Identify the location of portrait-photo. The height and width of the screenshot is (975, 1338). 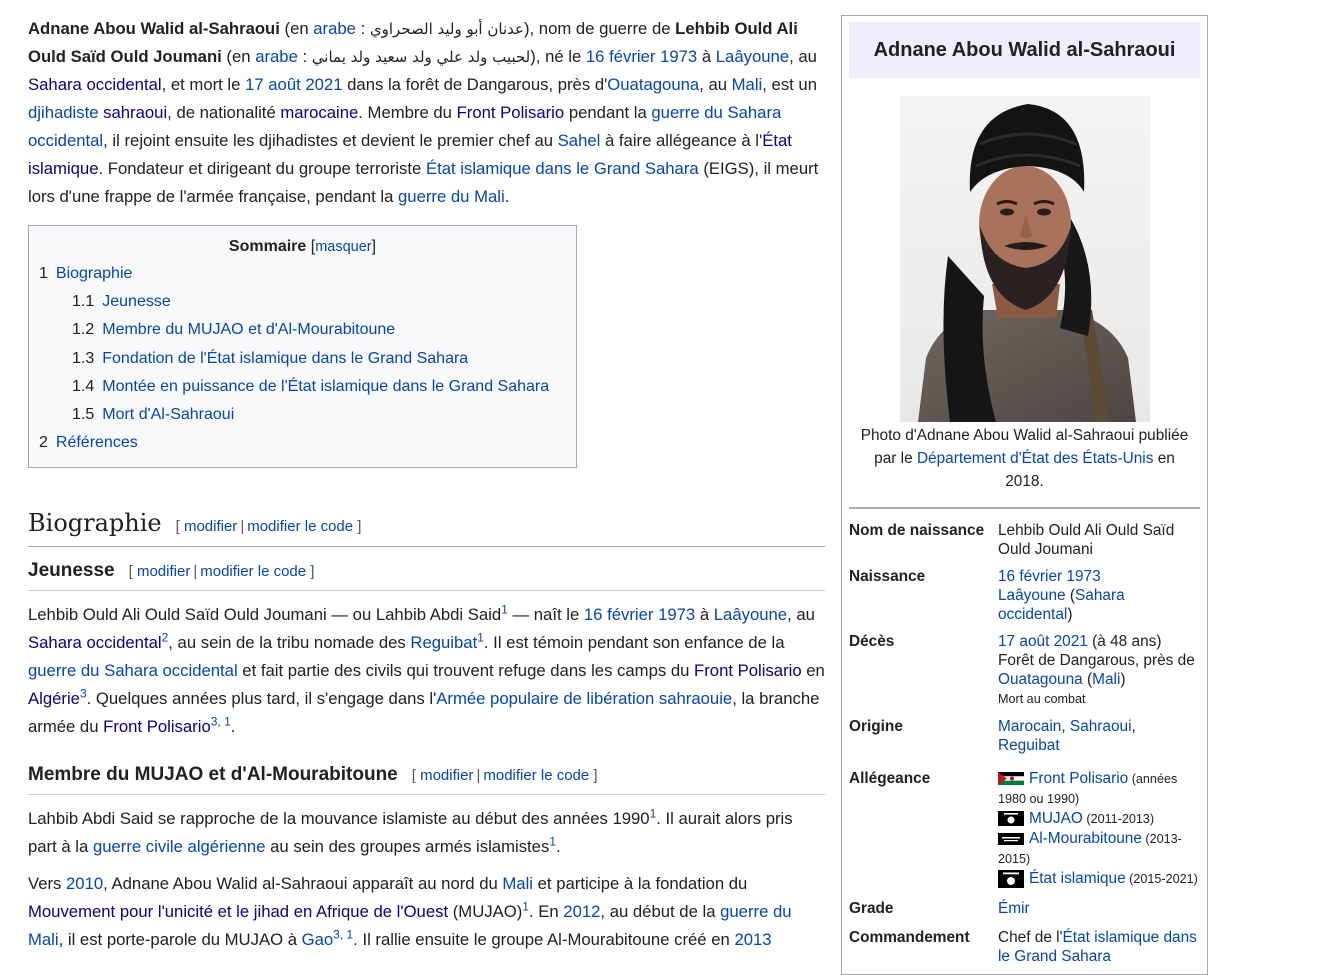
(1024, 259).